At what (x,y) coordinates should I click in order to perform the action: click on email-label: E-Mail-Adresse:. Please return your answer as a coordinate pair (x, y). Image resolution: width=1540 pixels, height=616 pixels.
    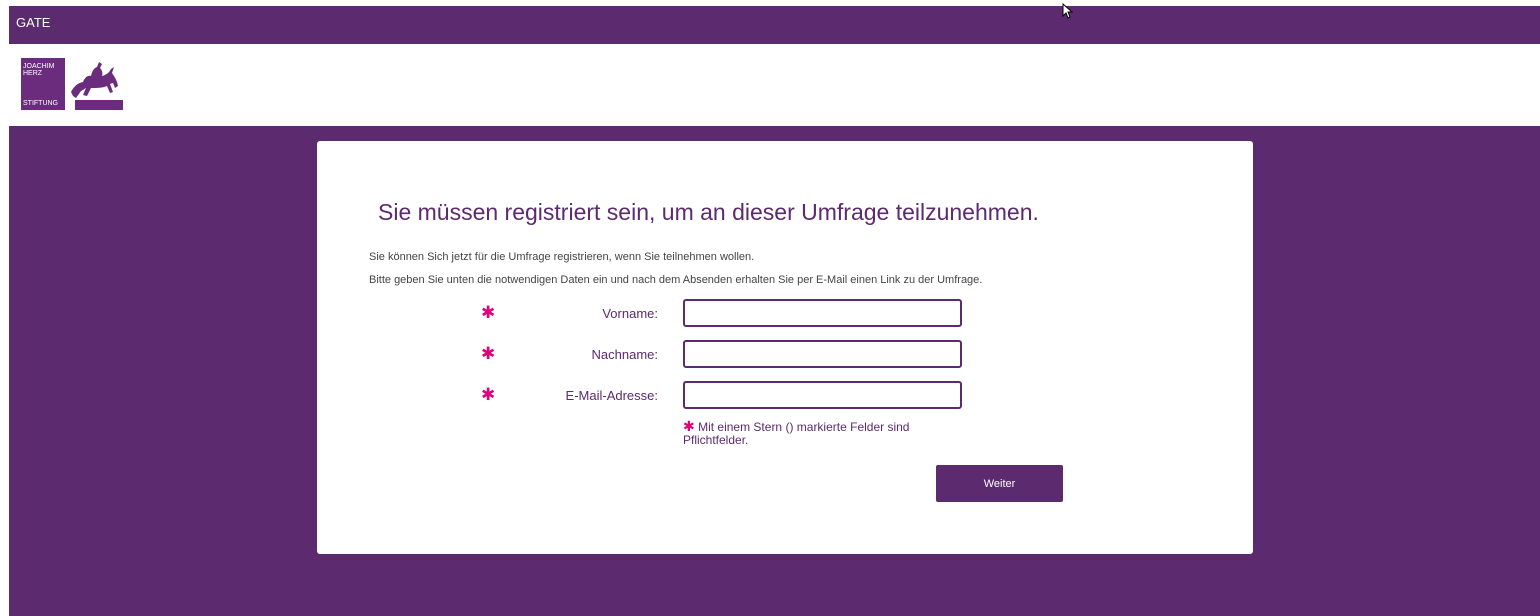
    Looking at the image, I should click on (611, 395).